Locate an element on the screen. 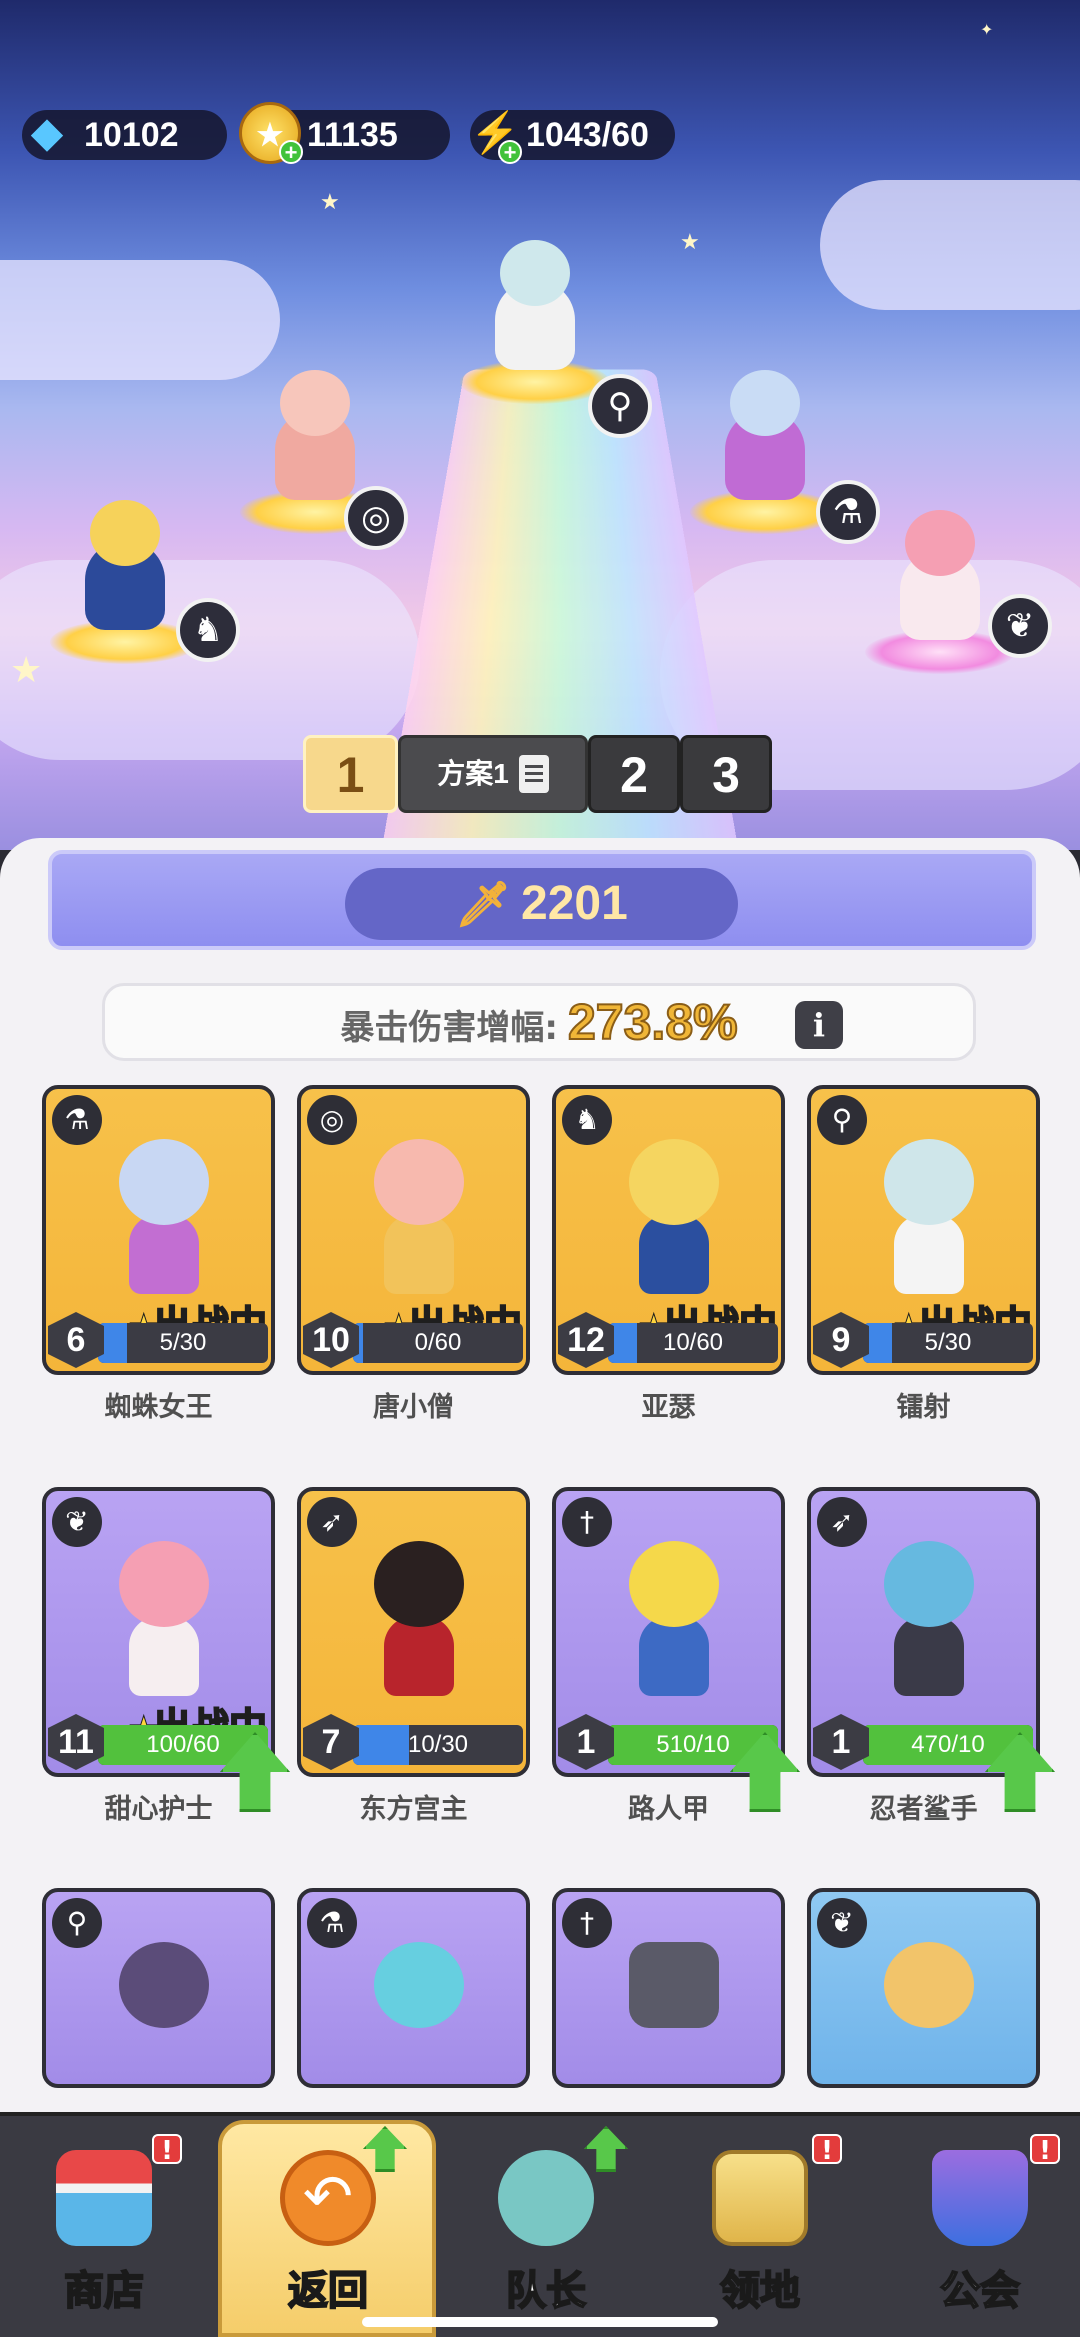 The height and width of the screenshot is (2337, 1080). hero-name: 忍者鲨手 is located at coordinates (923, 1809).